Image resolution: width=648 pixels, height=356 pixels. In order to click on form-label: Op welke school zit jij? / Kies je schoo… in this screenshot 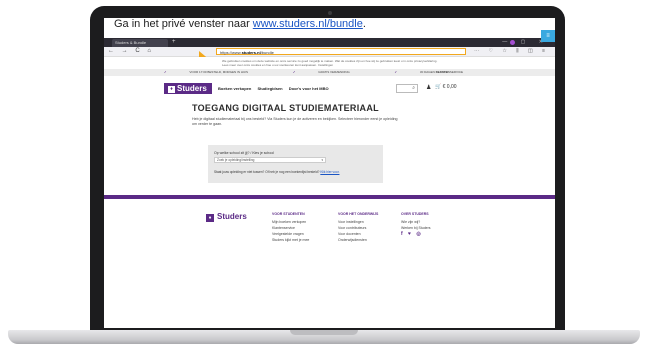, I will do `click(244, 153)`.